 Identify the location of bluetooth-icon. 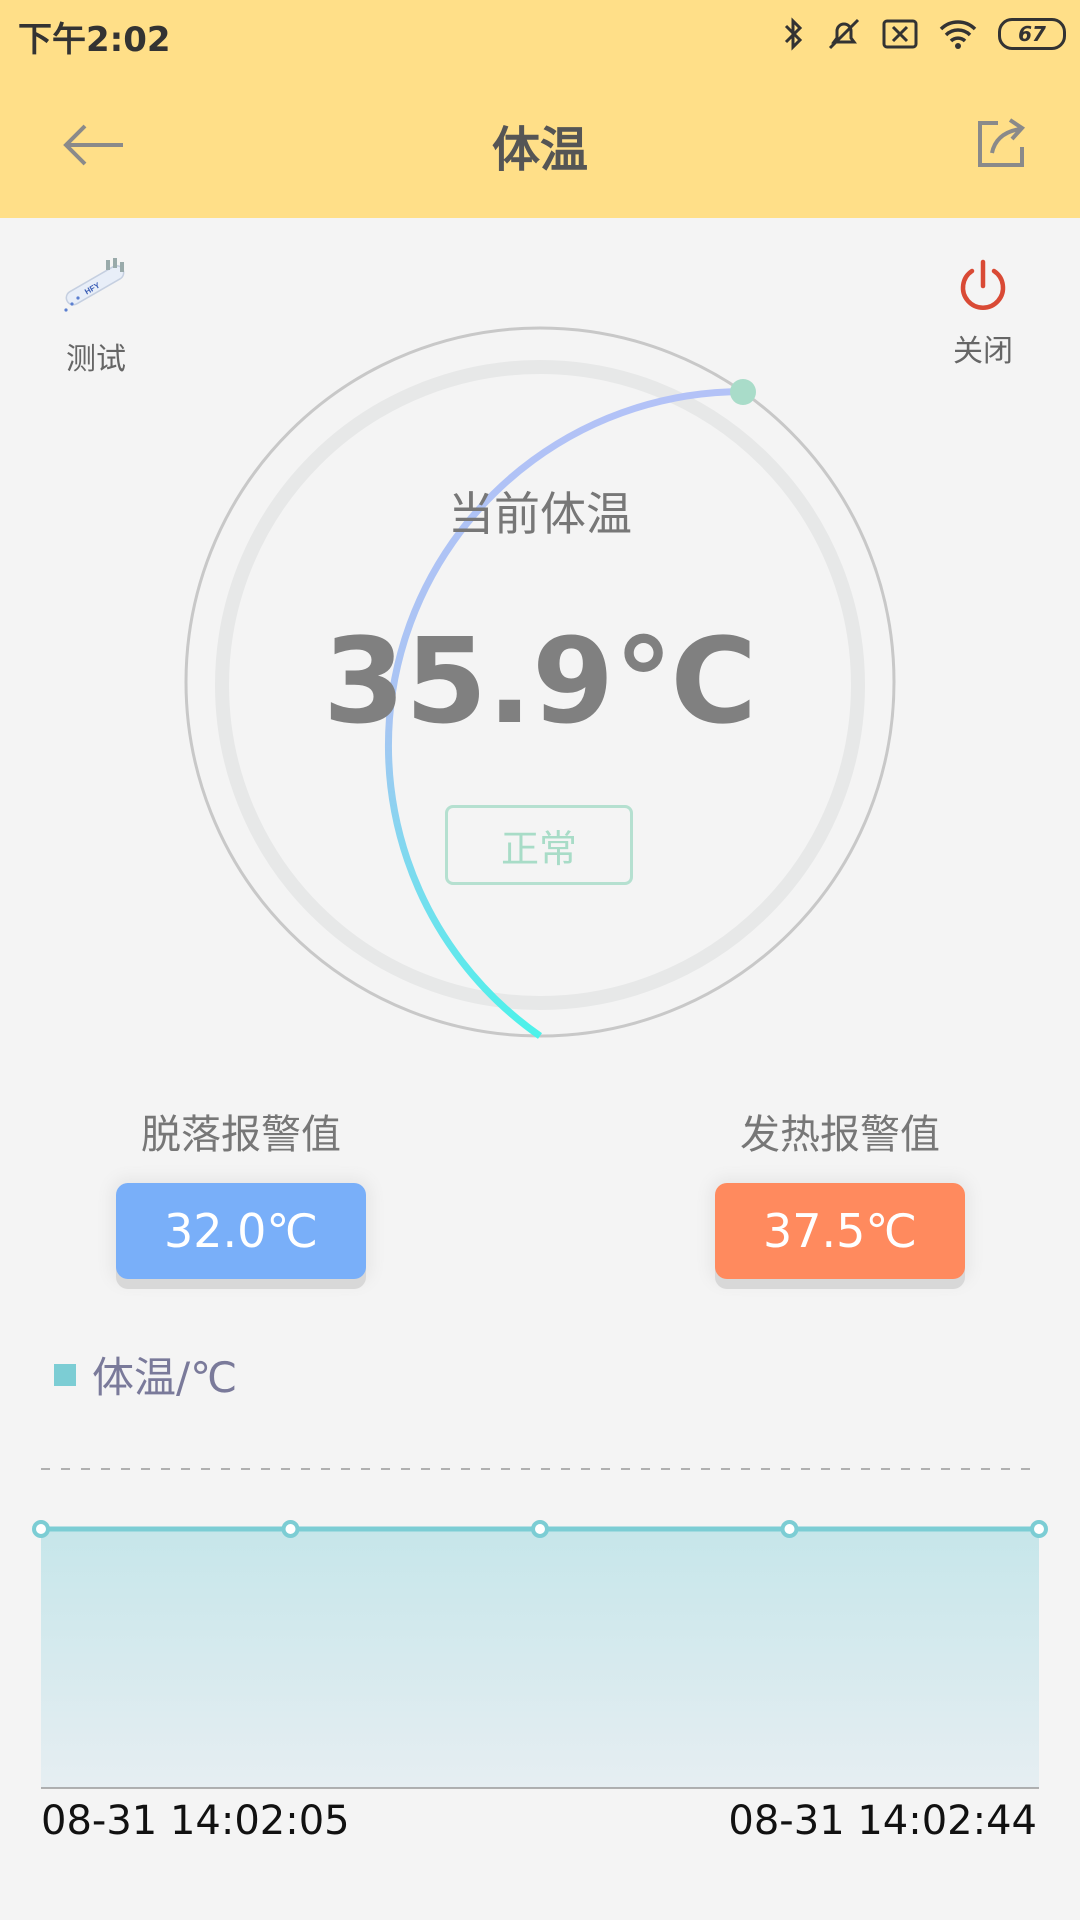
(793, 34).